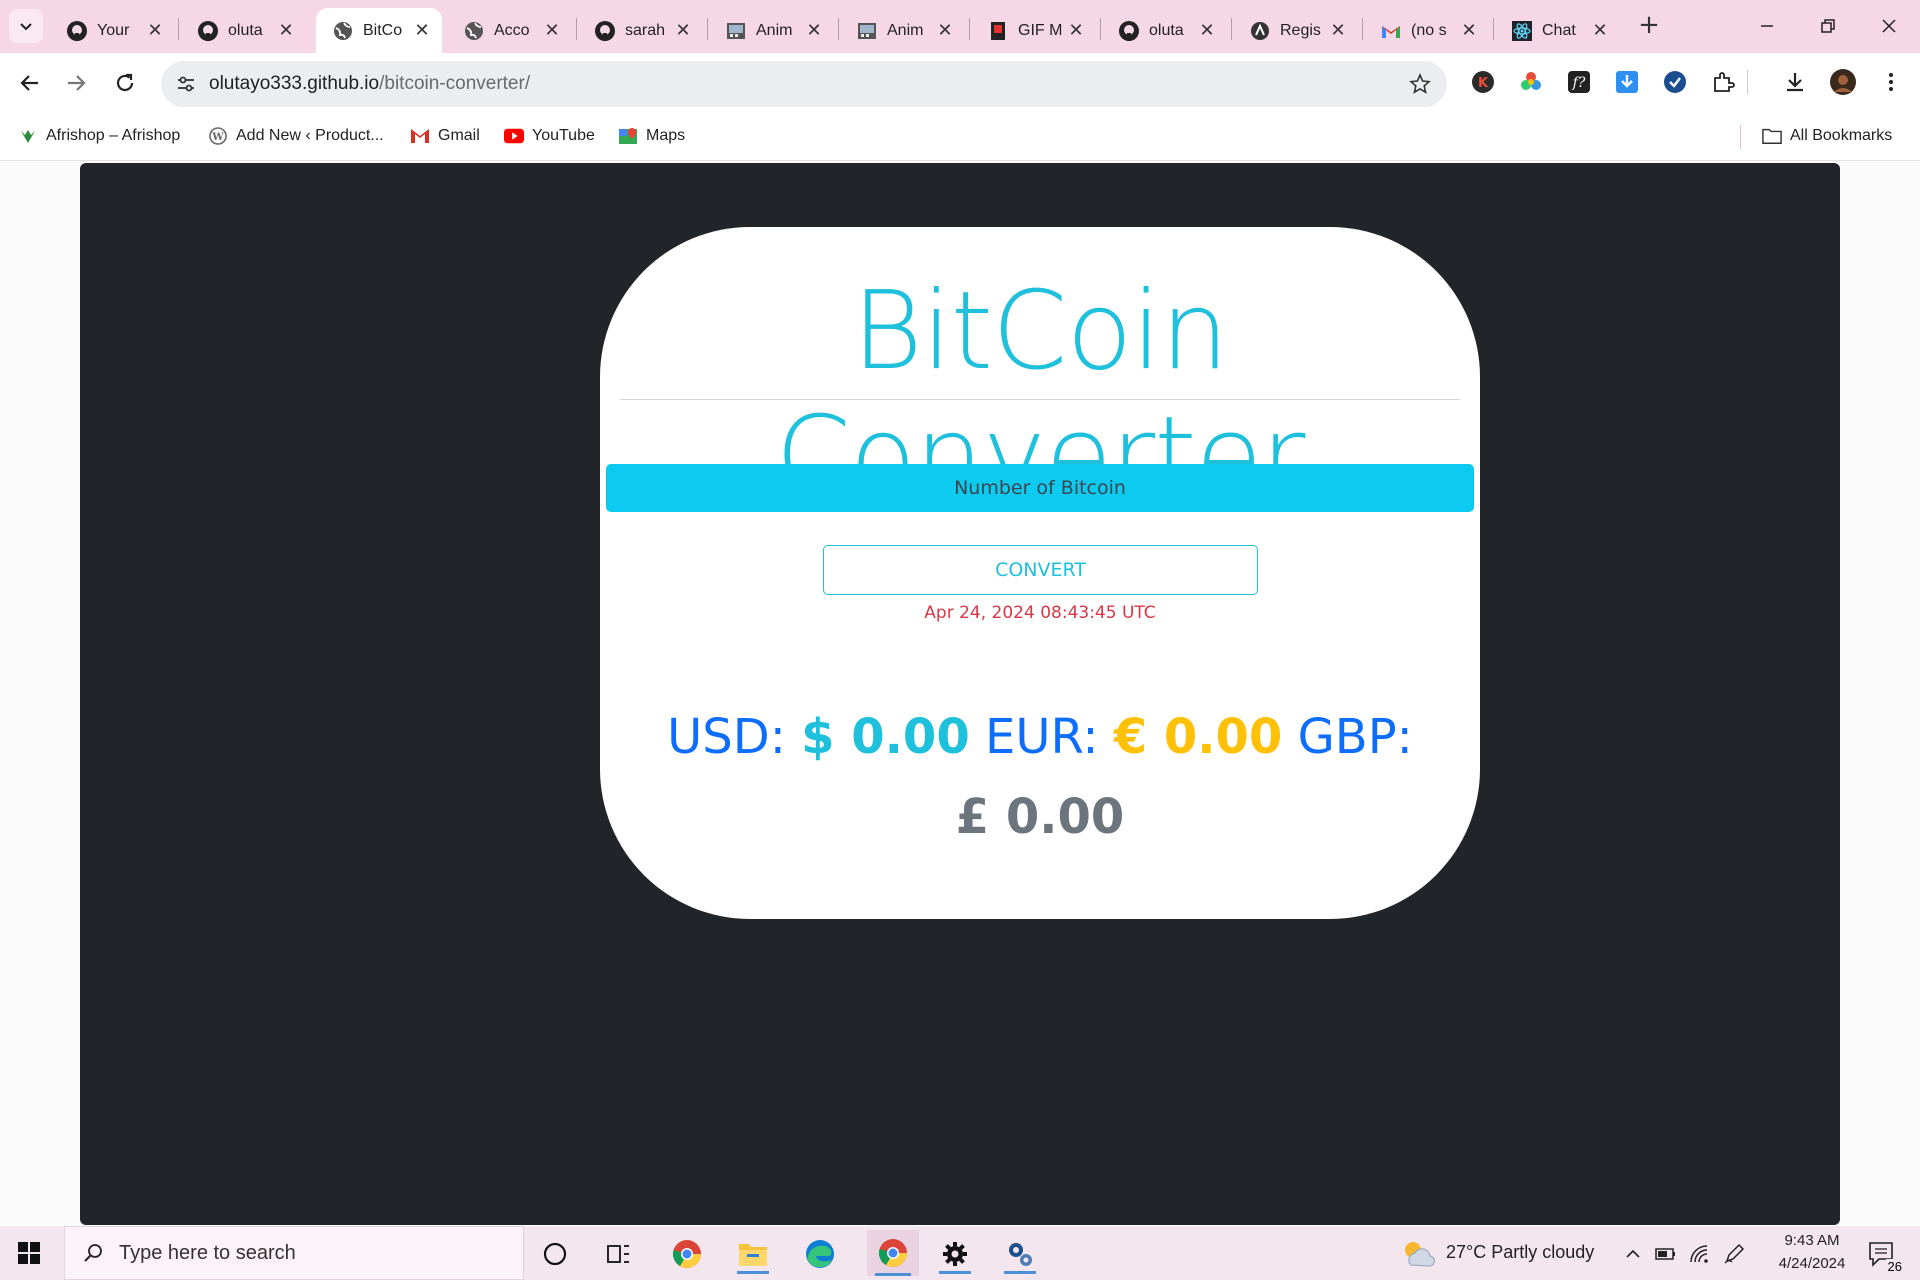 This screenshot has height=1280, width=1920. I want to click on taskbar-chrome, so click(687, 1254).